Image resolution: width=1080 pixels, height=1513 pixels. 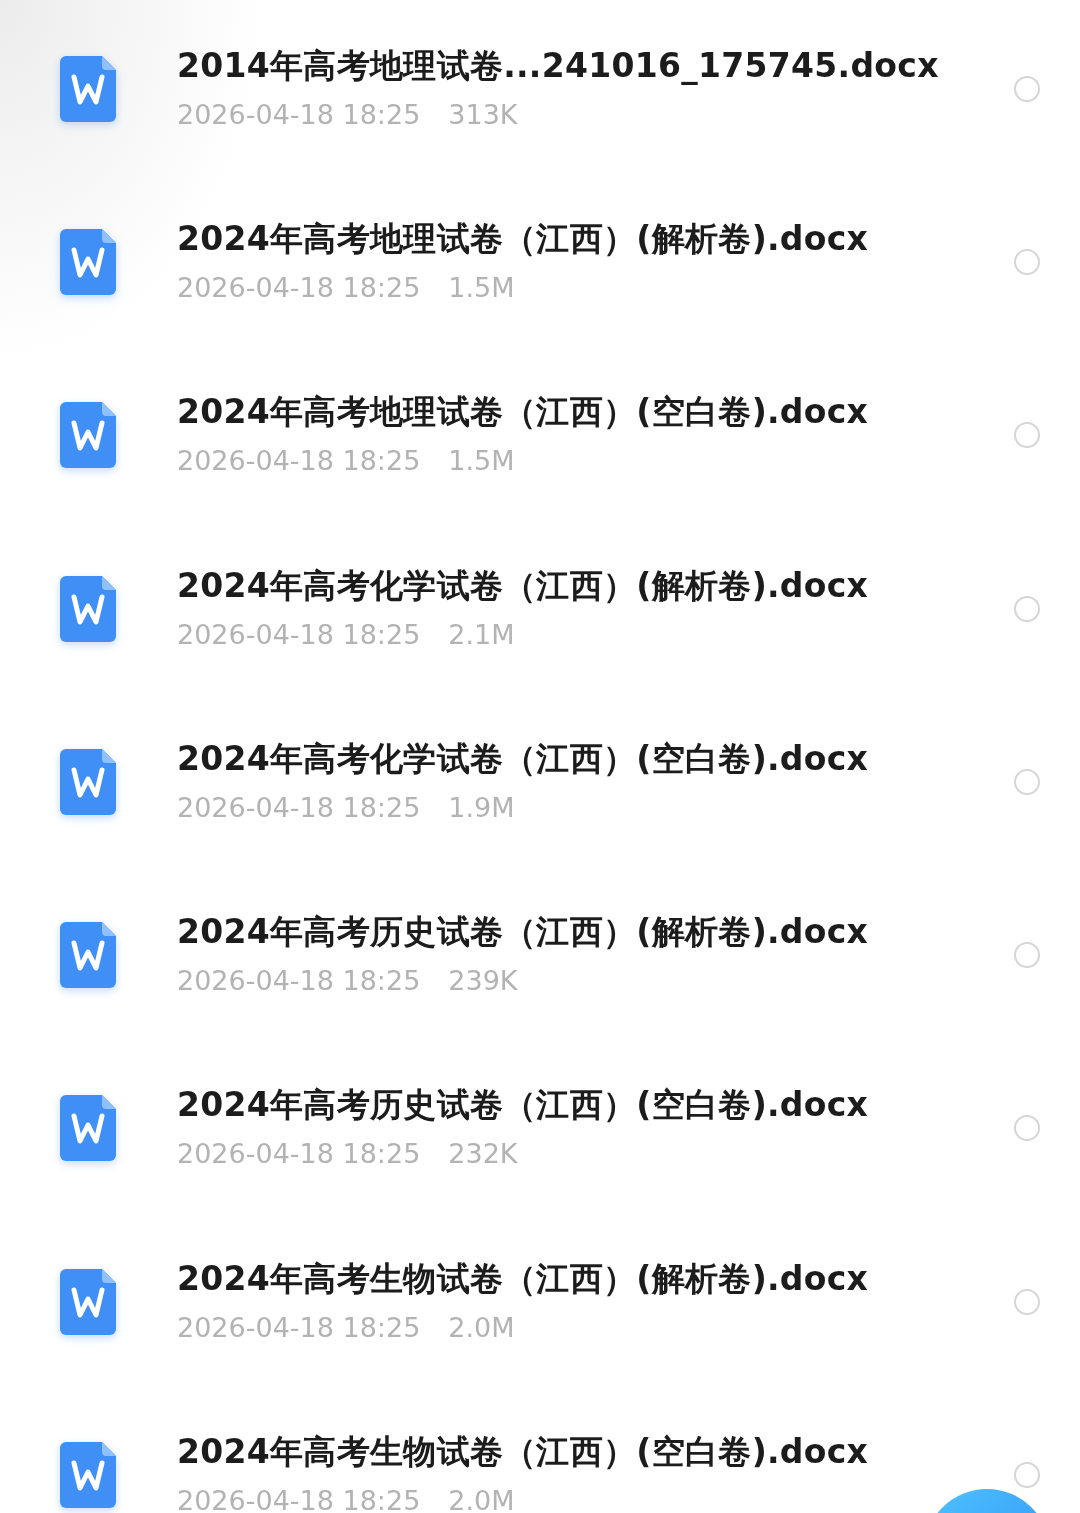 I want to click on file-size: 239K, so click(x=483, y=981).